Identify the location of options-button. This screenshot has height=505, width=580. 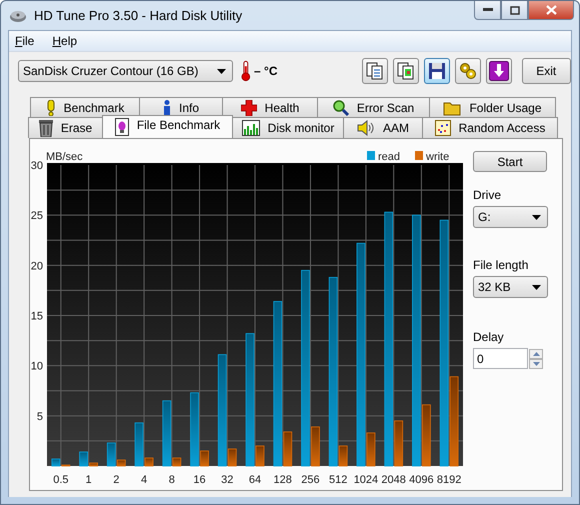
(467, 71).